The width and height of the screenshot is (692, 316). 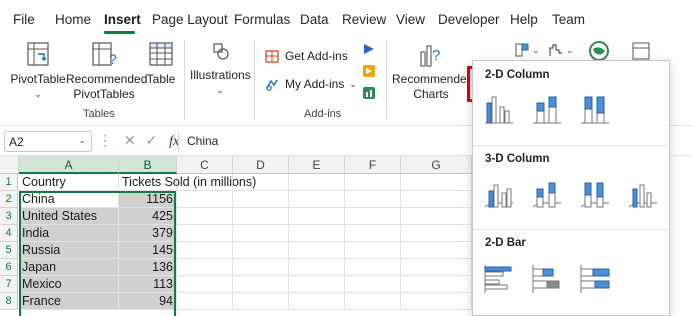 I want to click on row-header: 2, so click(x=9, y=199).